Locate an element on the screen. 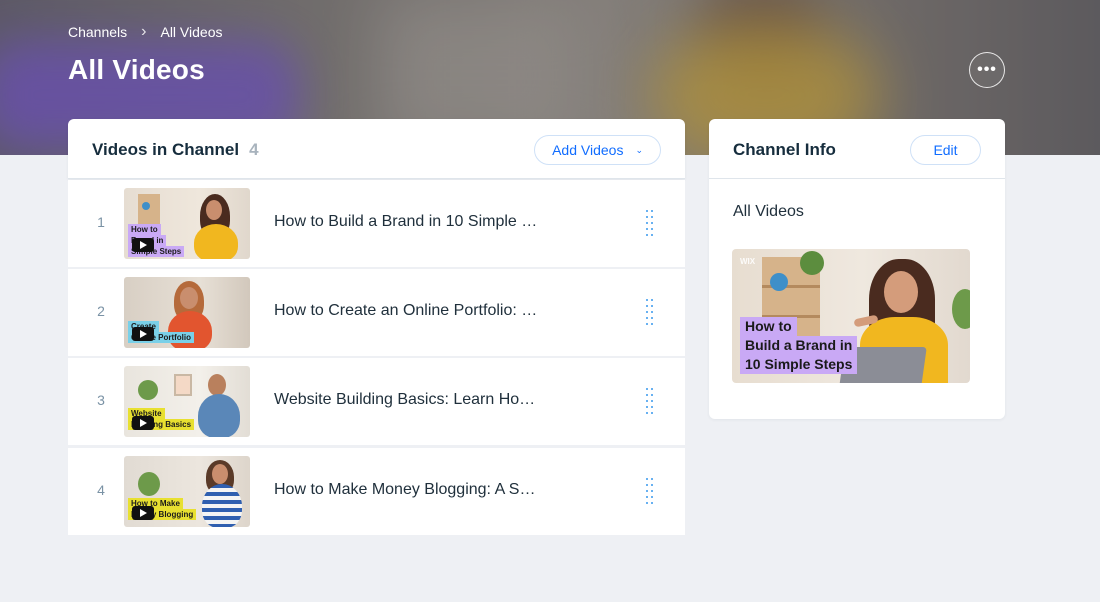  page-title: All Videos is located at coordinates (136, 69).